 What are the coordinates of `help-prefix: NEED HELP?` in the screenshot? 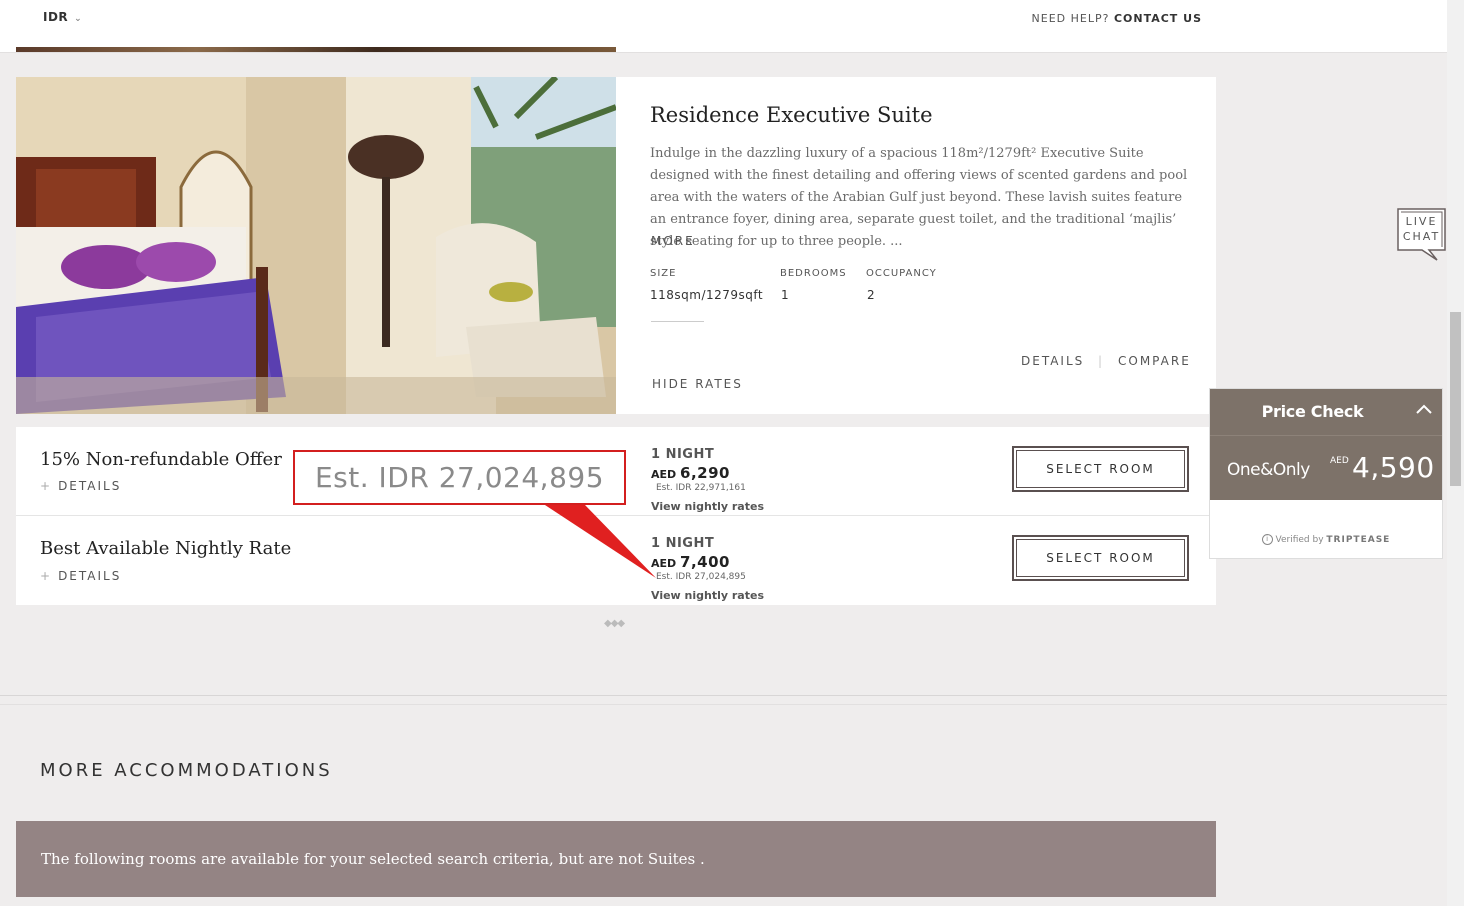 It's located at (1070, 18).